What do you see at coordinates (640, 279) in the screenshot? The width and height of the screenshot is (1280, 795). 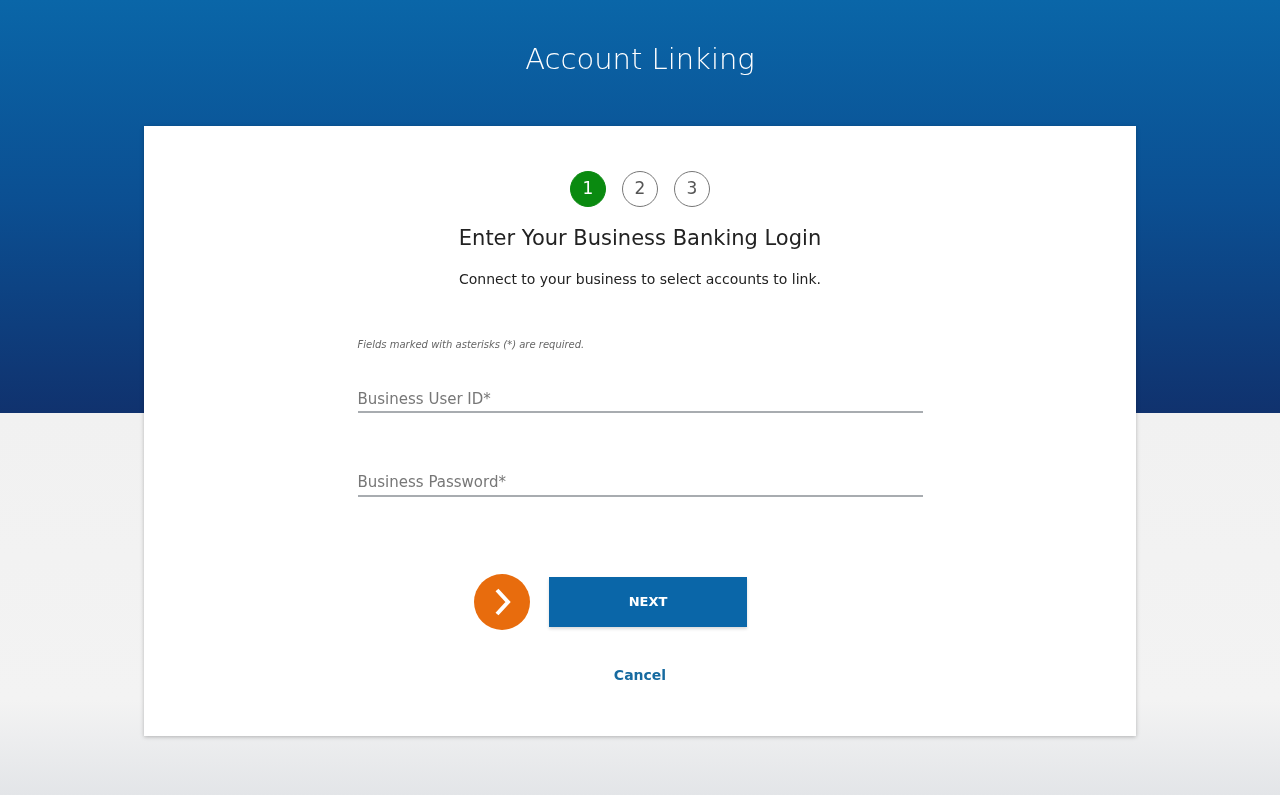 I see `form-subheading: Connect to your business to select accounts to link.` at bounding box center [640, 279].